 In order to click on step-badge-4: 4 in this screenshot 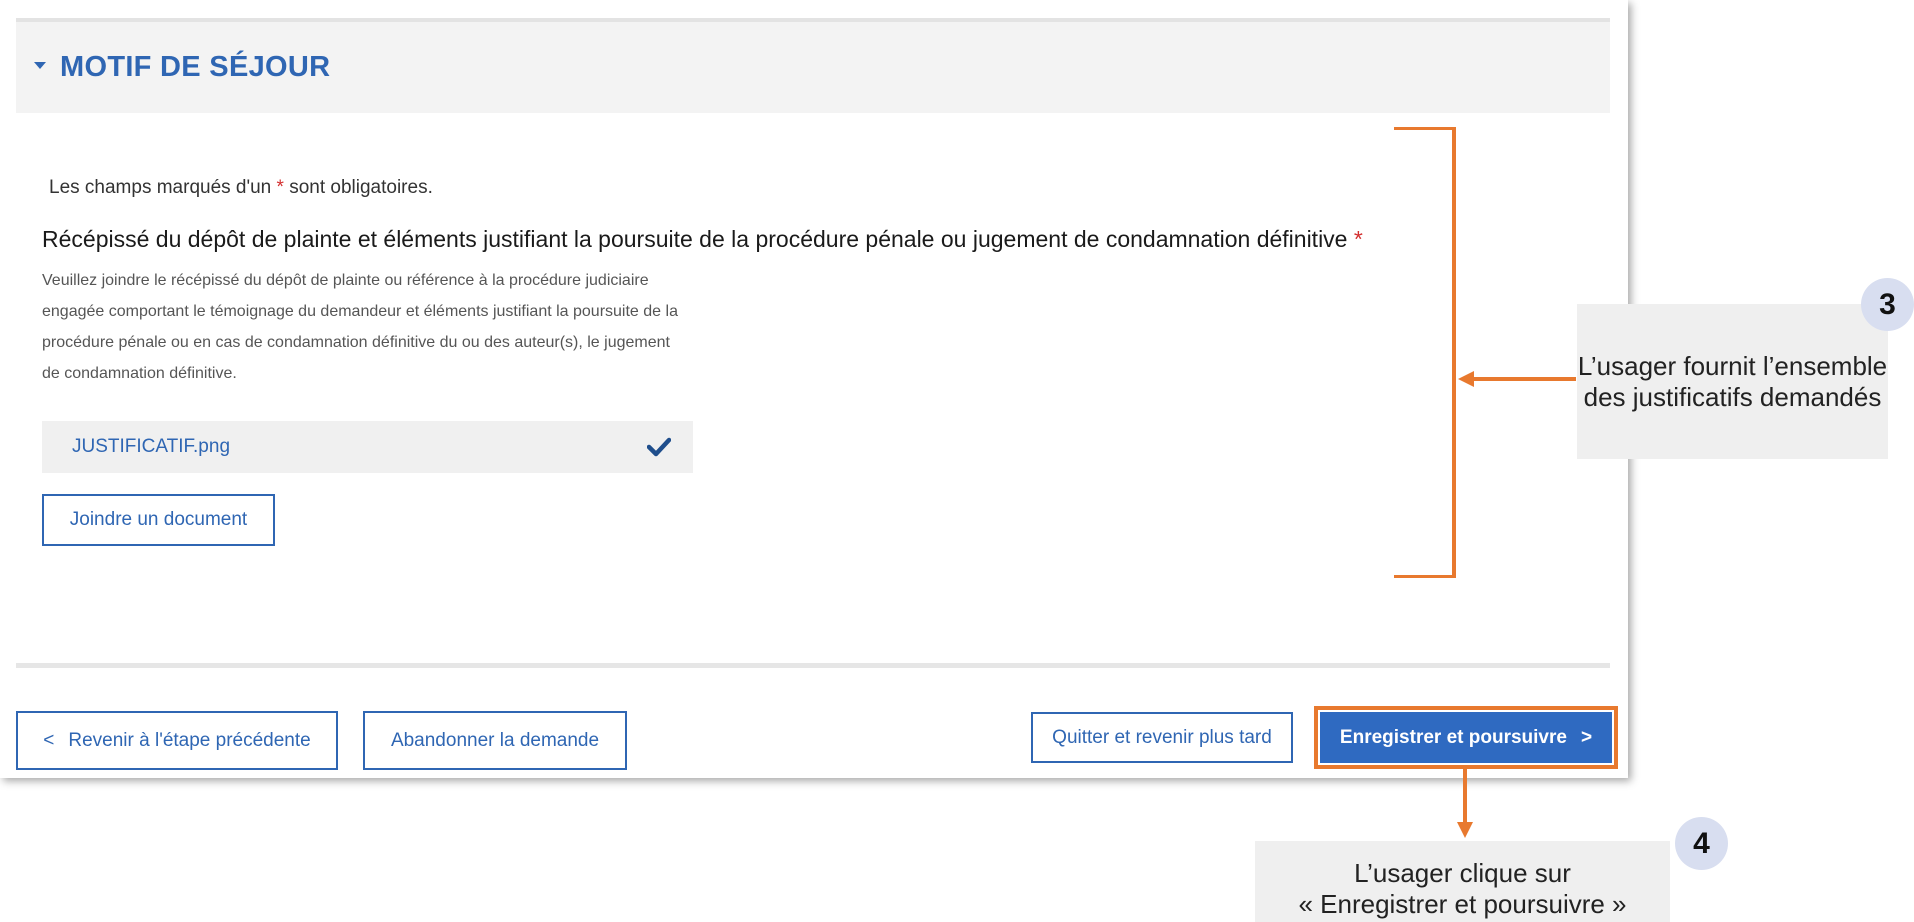, I will do `click(1701, 843)`.